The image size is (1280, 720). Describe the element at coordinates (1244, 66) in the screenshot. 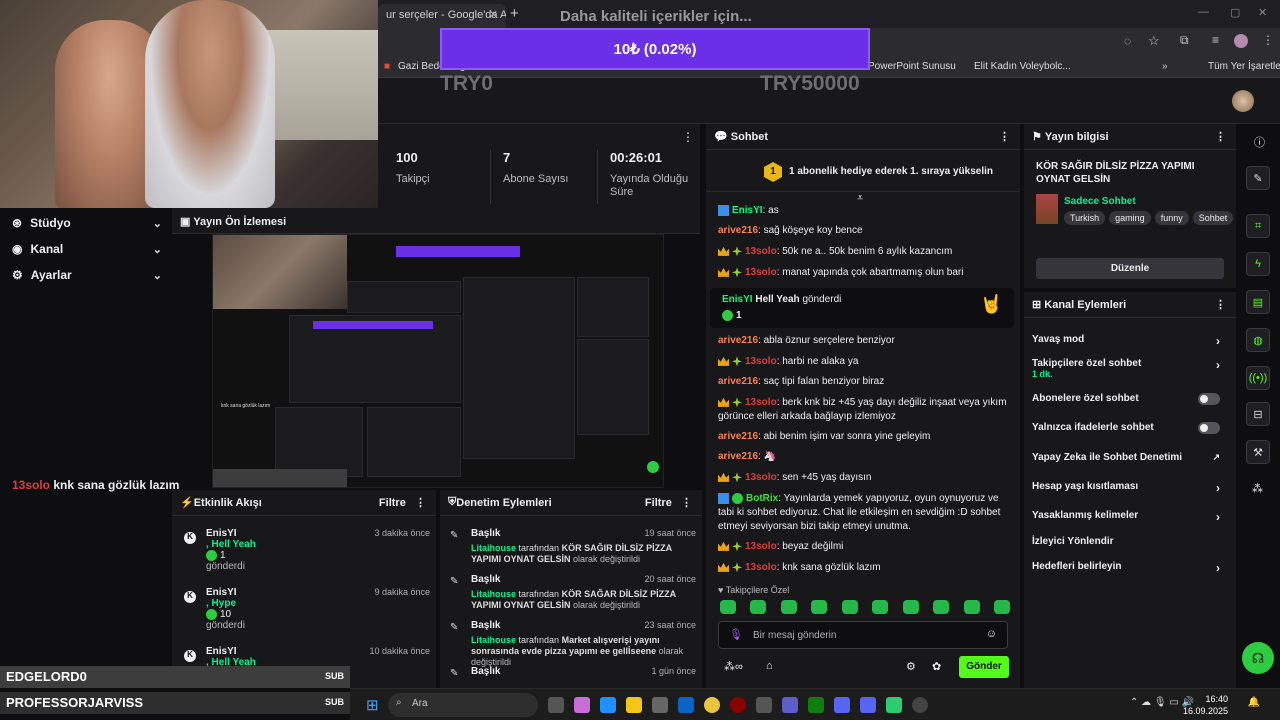

I see `all-bookmarks: Tüm Yer İşaretleri` at that location.